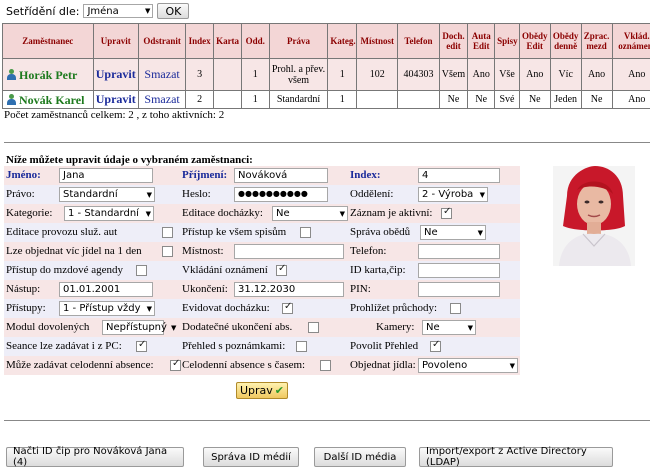 This screenshot has width=650, height=468. What do you see at coordinates (234, 346) in the screenshot?
I see `notes-overview-label: Přehled s poznámkami:` at bounding box center [234, 346].